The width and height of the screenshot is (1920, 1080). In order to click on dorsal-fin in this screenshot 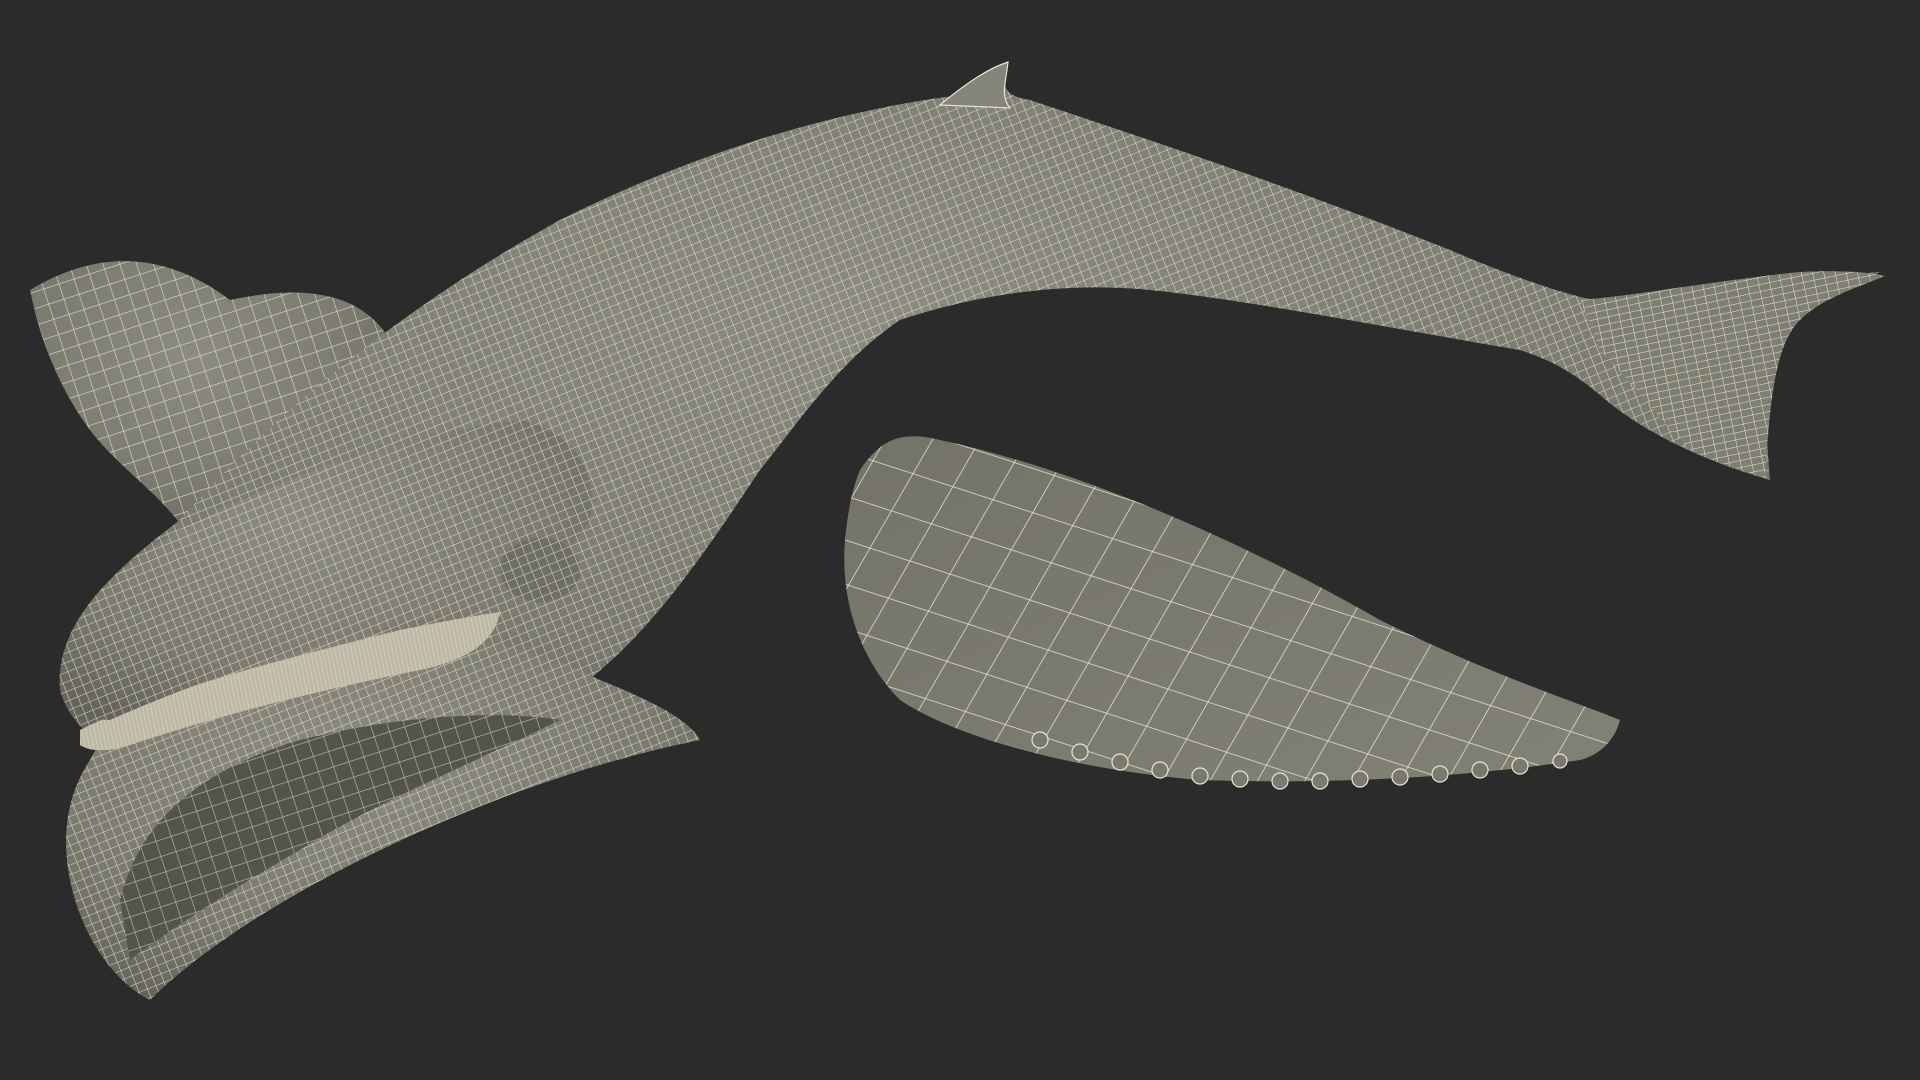, I will do `click(975, 85)`.